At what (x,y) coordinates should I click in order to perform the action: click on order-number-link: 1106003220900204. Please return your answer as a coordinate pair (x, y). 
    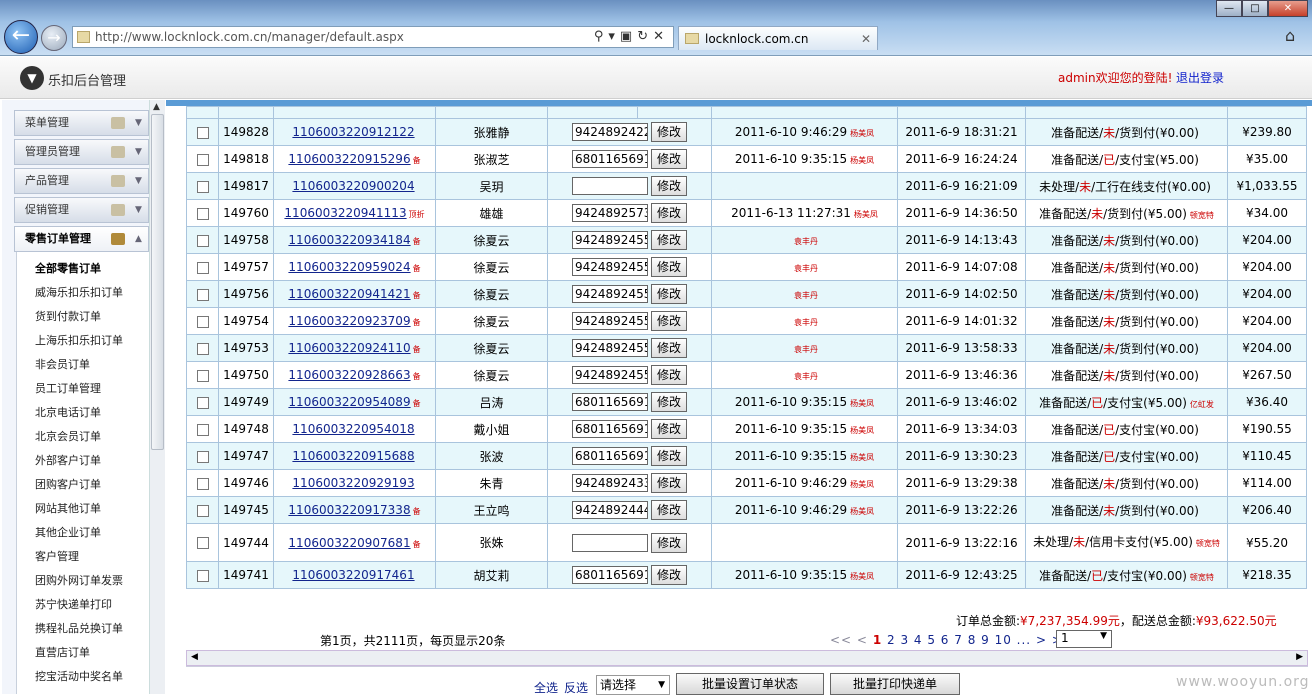
    Looking at the image, I should click on (353, 186).